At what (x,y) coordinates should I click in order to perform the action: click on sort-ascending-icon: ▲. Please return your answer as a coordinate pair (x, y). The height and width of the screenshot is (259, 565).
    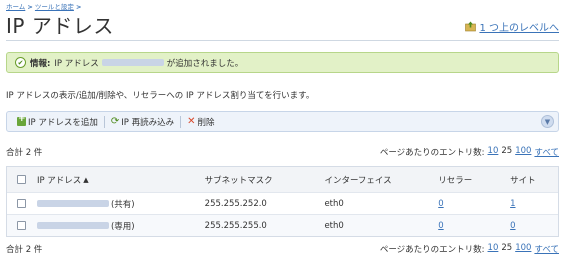
    Looking at the image, I should click on (86, 179).